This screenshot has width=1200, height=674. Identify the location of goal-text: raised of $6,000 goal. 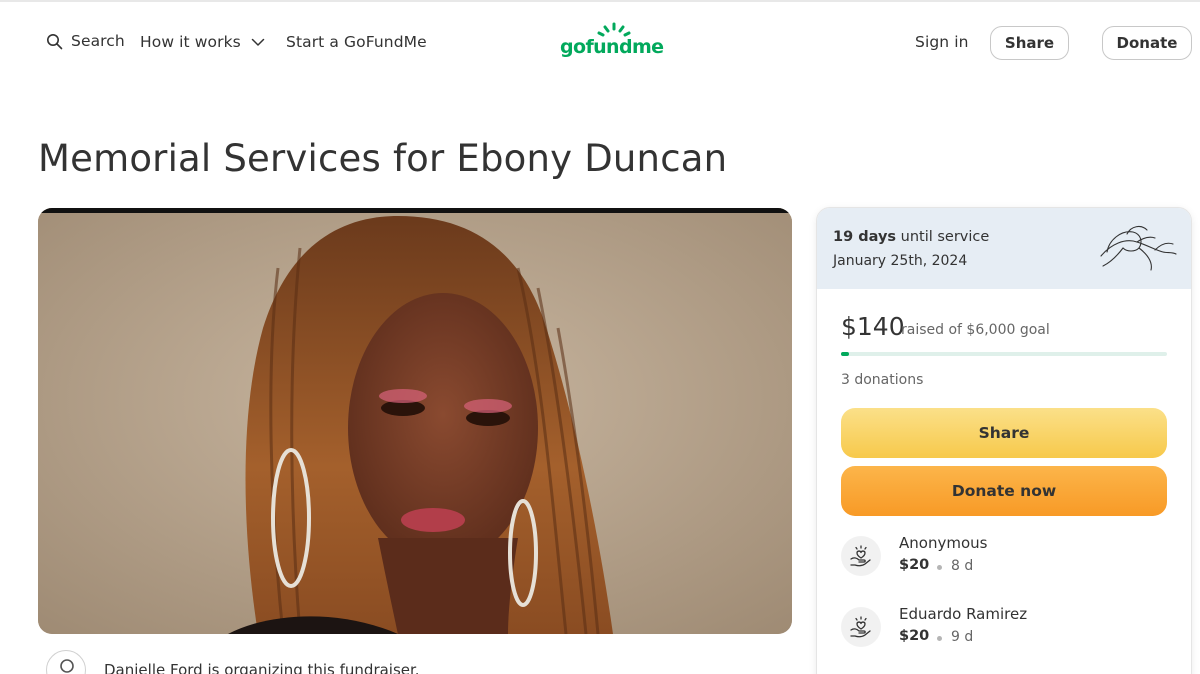
(975, 330).